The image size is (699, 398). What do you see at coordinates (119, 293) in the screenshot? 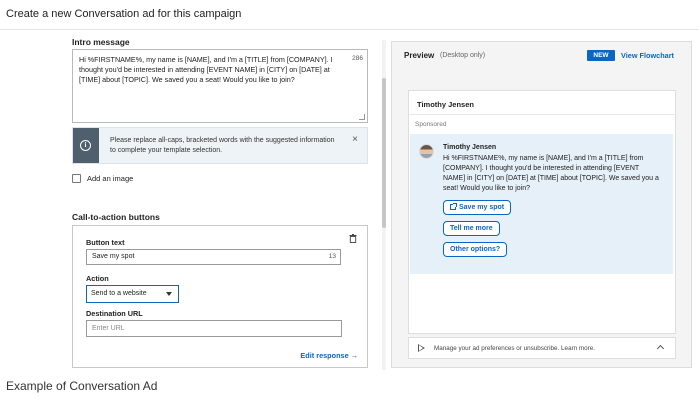
I see `action-value: Send to a website` at bounding box center [119, 293].